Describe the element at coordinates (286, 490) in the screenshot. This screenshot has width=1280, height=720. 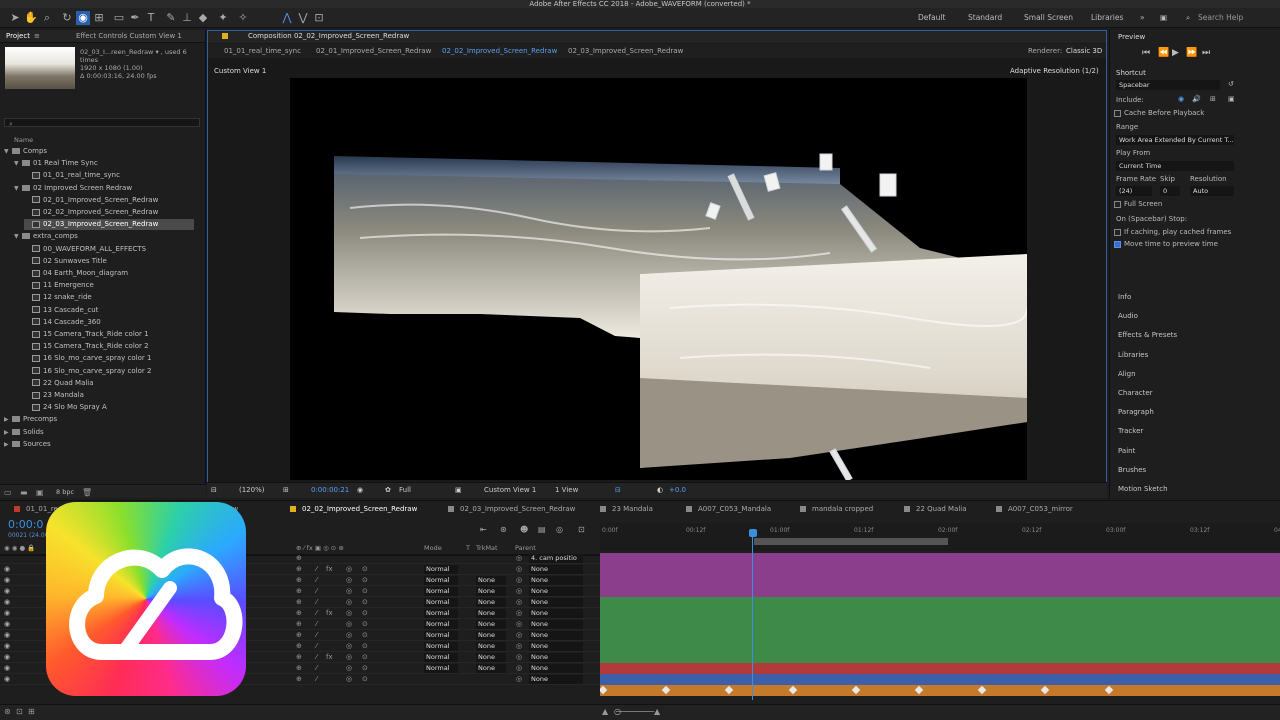
I see `grid-icon: ⊞` at that location.